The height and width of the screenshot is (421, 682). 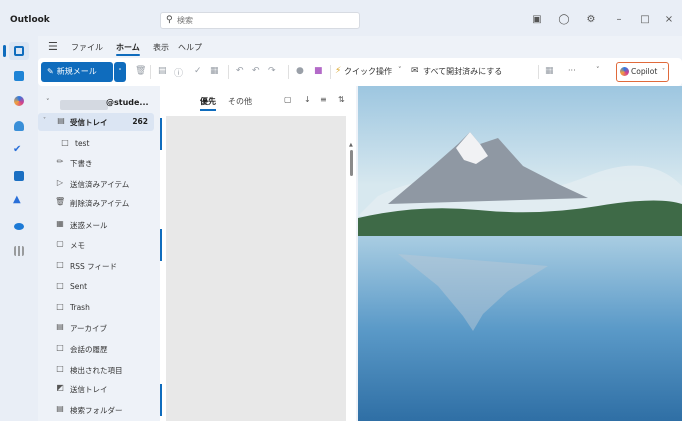 I want to click on copilot-button: Copilot ˅, so click(x=642, y=72).